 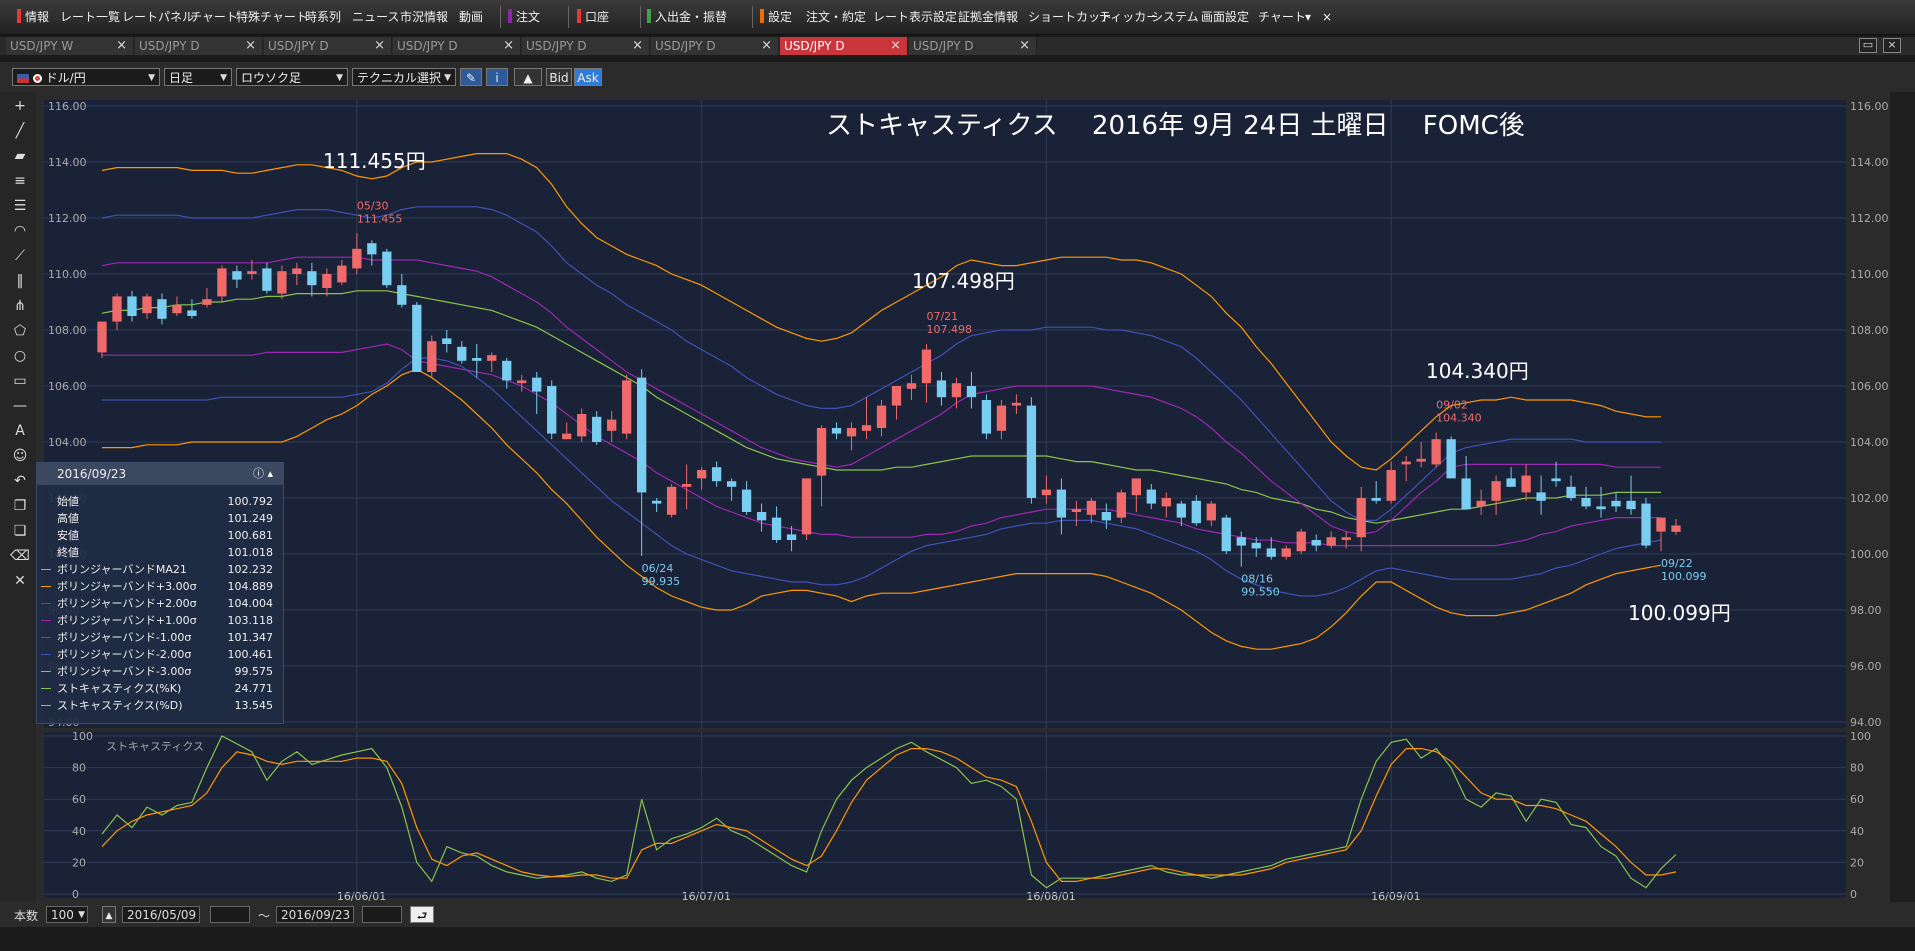 I want to click on menu-item: 証拠金情報, so click(x=988, y=17).